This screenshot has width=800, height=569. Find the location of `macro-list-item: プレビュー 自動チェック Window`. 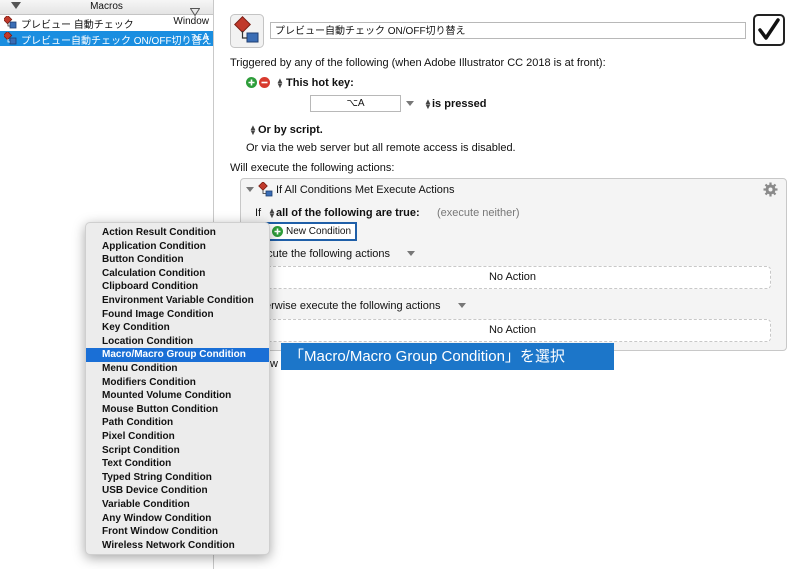

macro-list-item: プレビュー 自動チェック Window is located at coordinates (106, 23).